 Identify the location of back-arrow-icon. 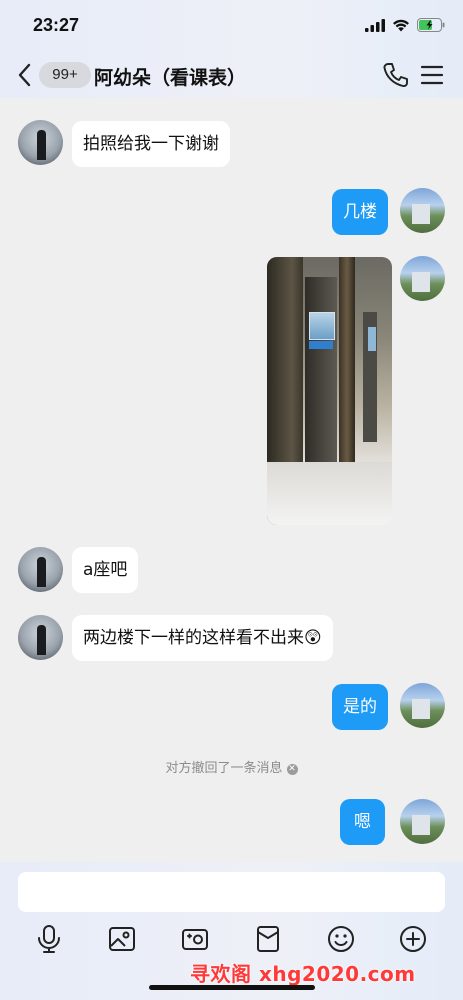
(25, 75).